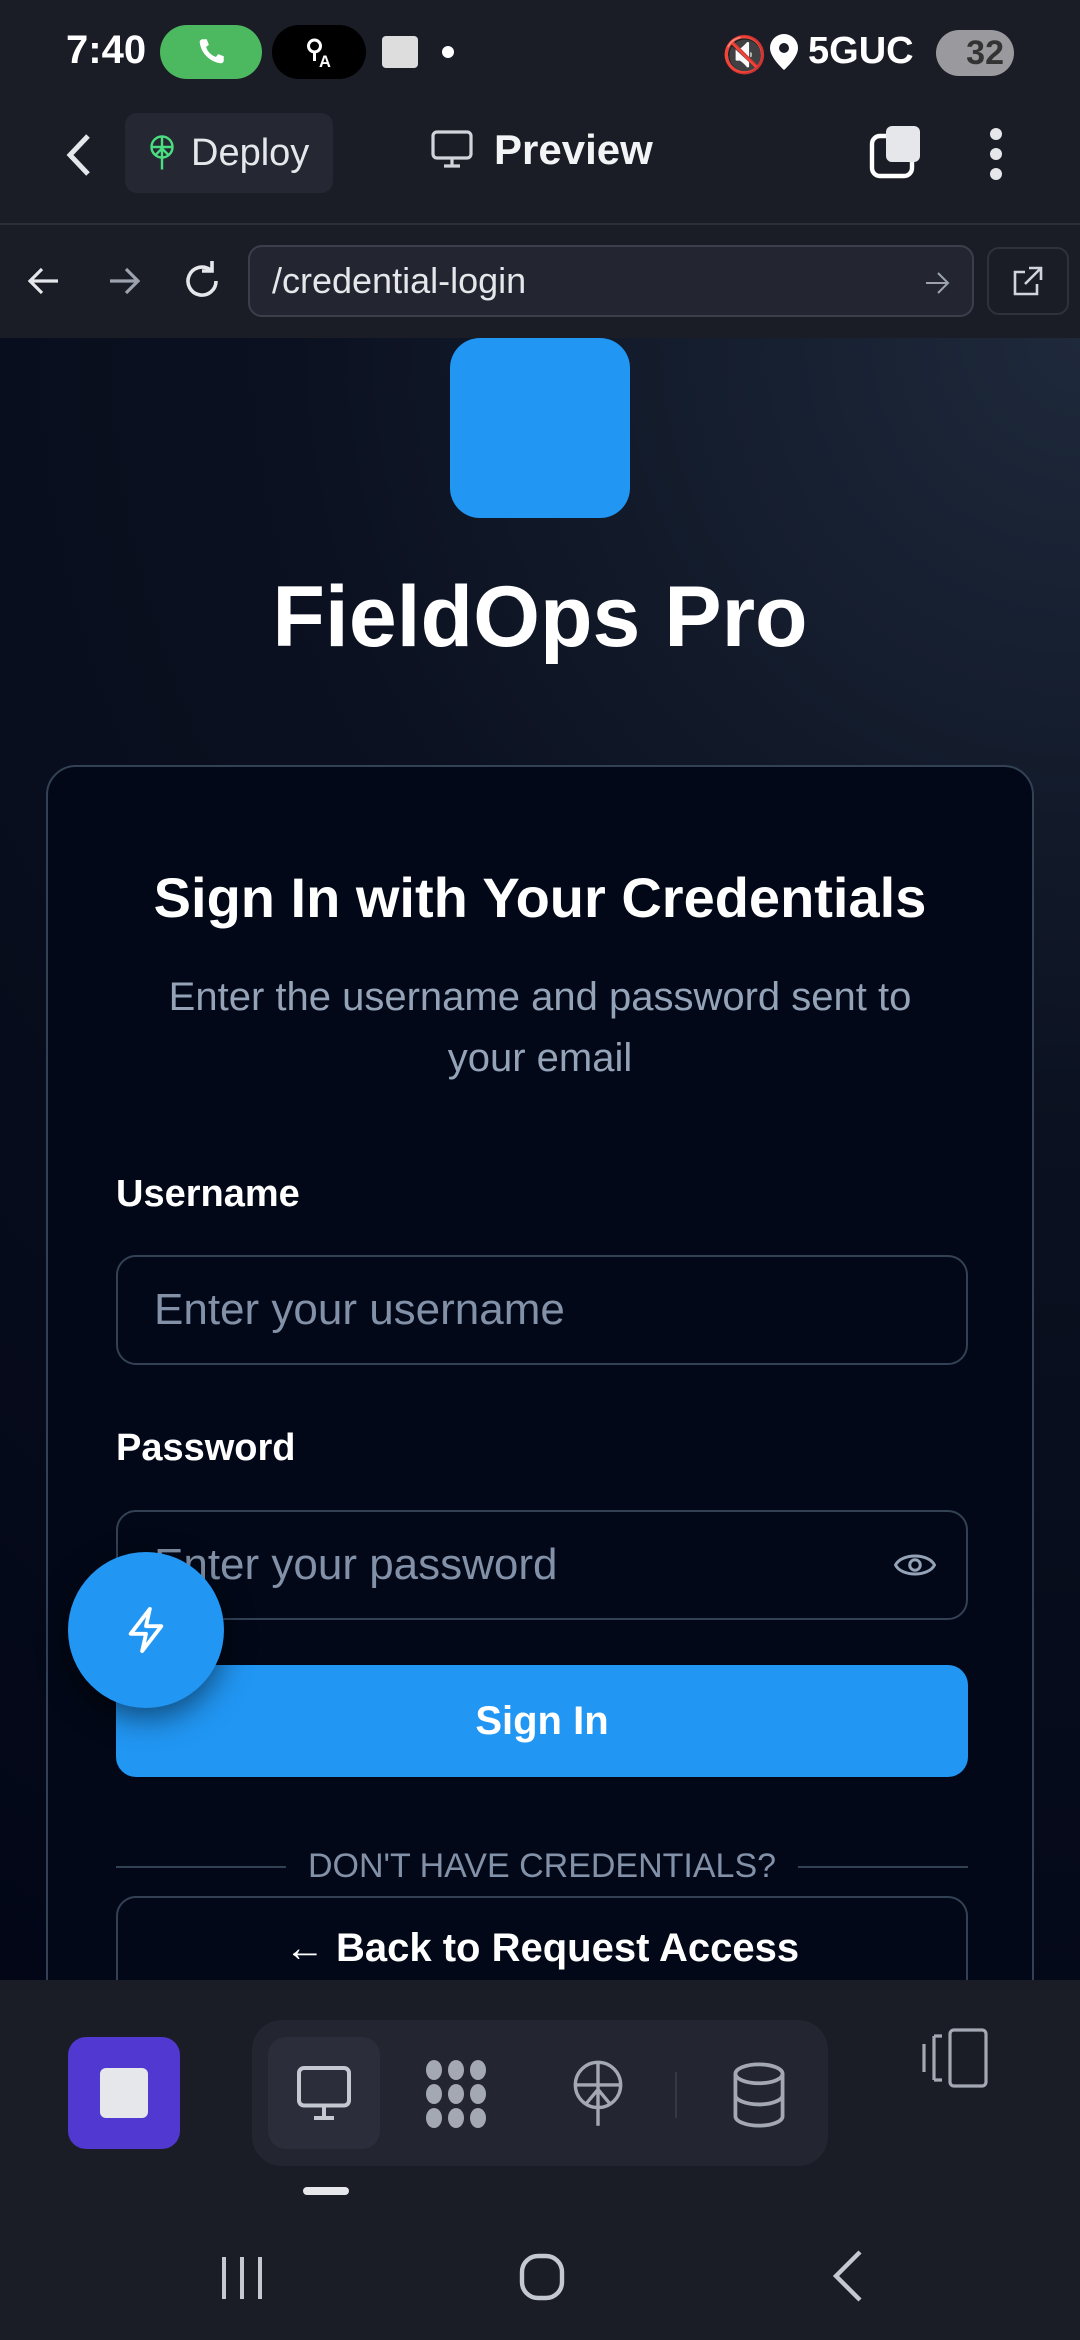  I want to click on stop-button, so click(124, 2093).